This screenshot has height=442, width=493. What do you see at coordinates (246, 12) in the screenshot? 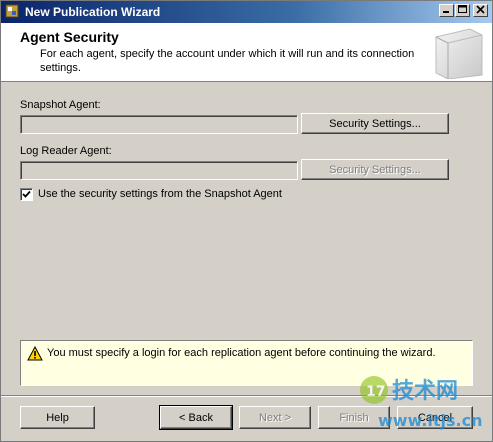
I see `title-bar: New Publication Wizard` at bounding box center [246, 12].